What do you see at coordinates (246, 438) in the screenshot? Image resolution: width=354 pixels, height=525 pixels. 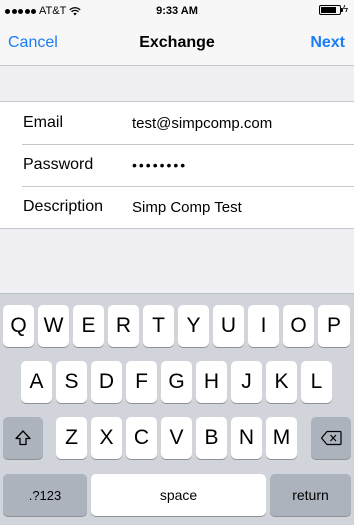 I see `key-n: N` at bounding box center [246, 438].